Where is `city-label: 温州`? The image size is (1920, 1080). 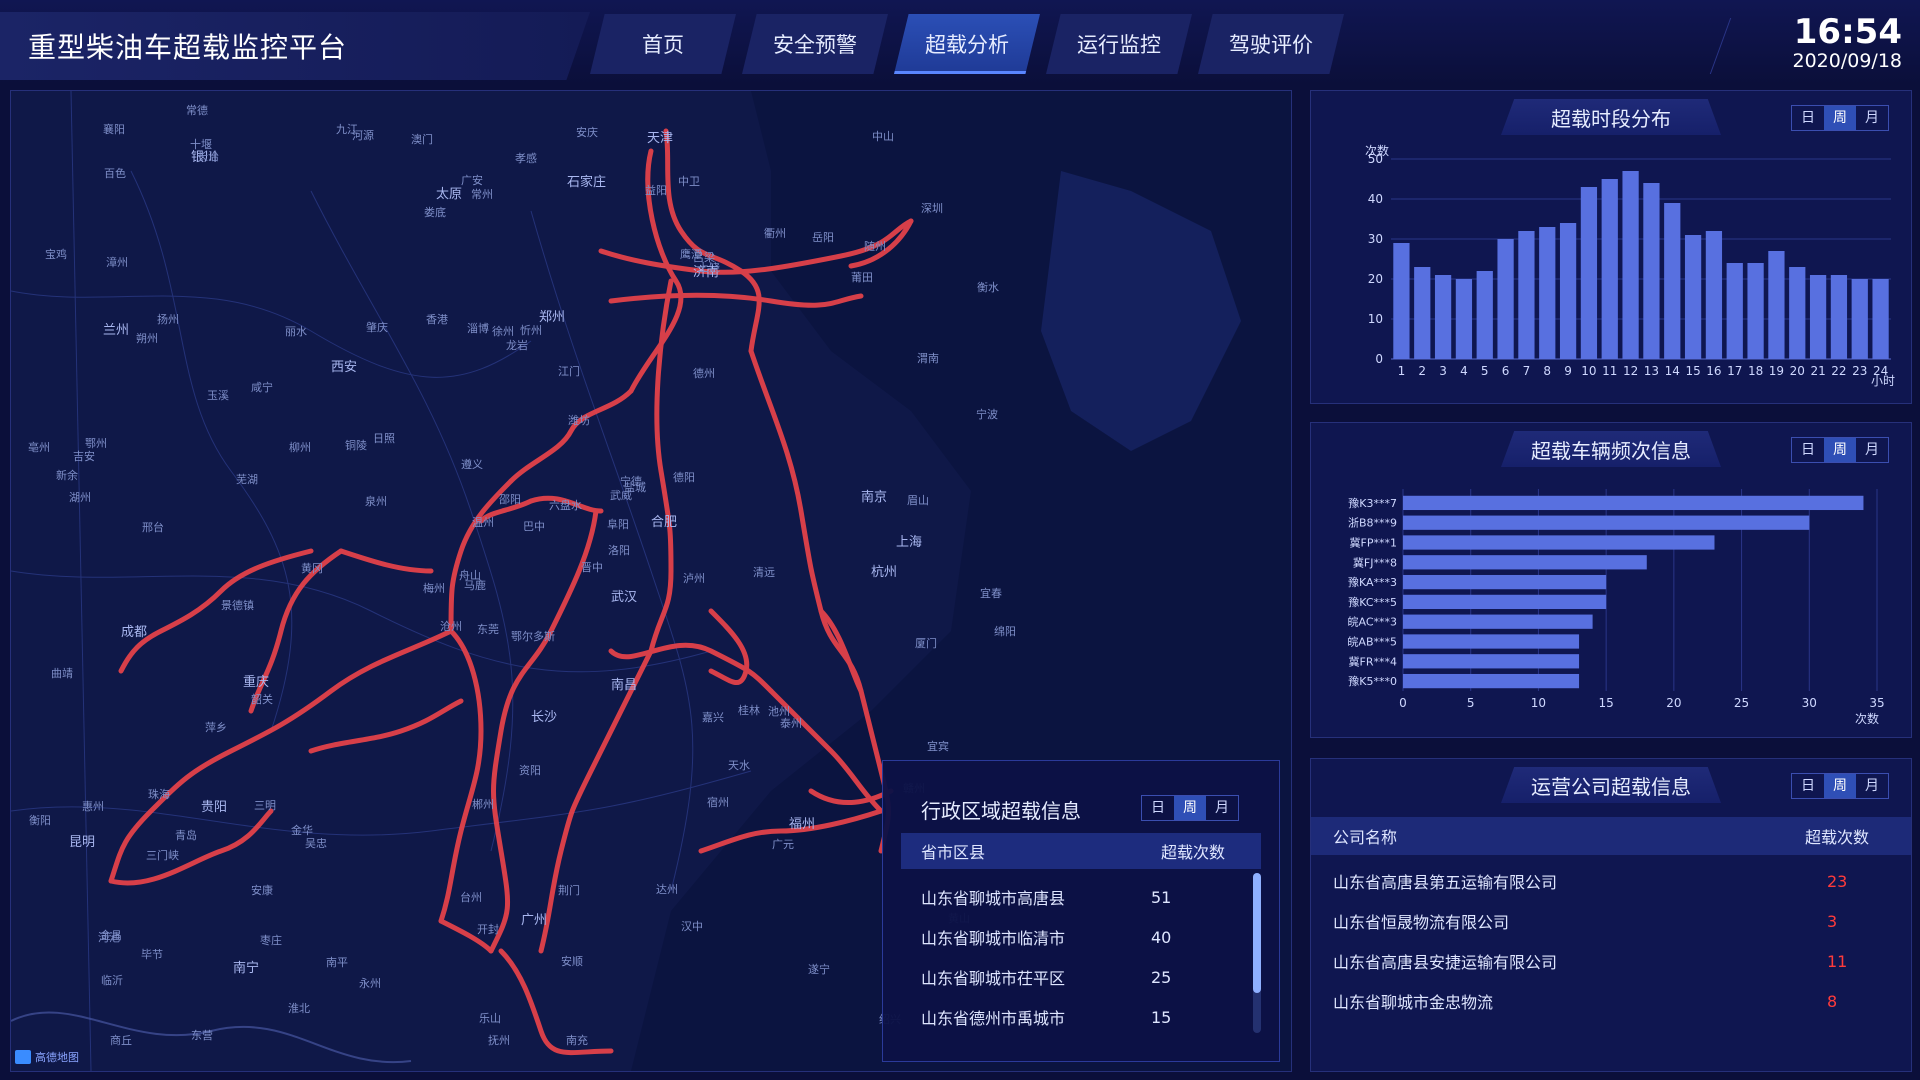 city-label: 温州 is located at coordinates (483, 522).